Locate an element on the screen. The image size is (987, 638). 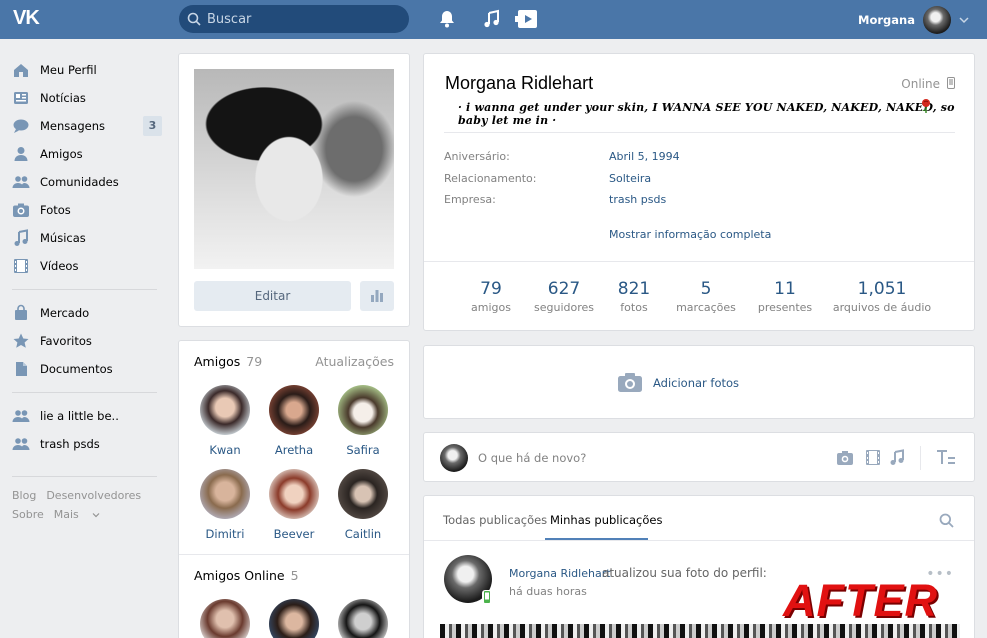
nav-item-profile: Meu Perfil is located at coordinates (87, 70).